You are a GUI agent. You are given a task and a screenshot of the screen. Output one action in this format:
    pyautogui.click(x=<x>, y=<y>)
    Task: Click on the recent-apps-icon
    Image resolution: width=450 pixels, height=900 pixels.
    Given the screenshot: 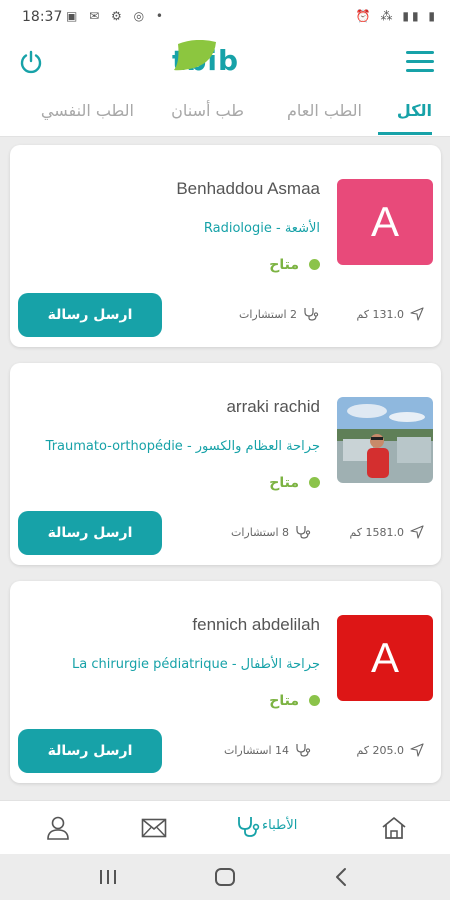 What is the action you would take?
    pyautogui.click(x=108, y=877)
    